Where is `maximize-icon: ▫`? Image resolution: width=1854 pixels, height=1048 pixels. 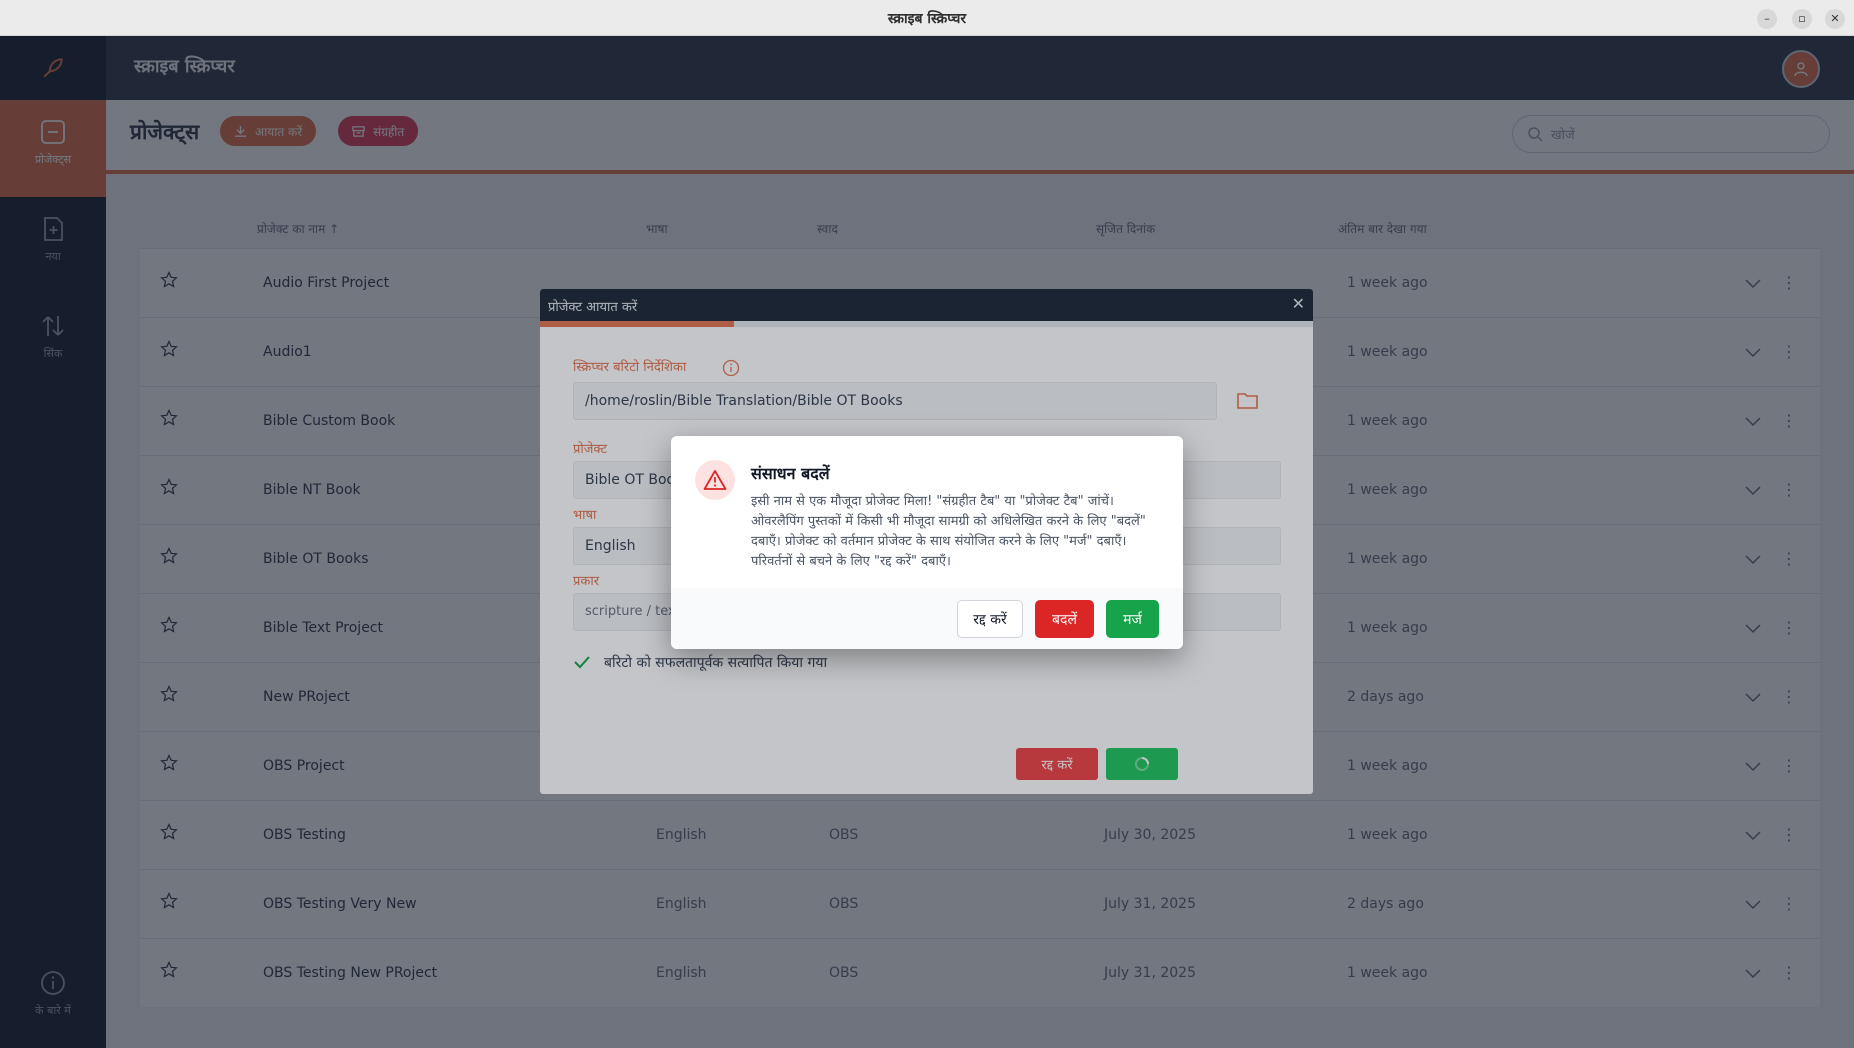
maximize-icon: ▫ is located at coordinates (1802, 19).